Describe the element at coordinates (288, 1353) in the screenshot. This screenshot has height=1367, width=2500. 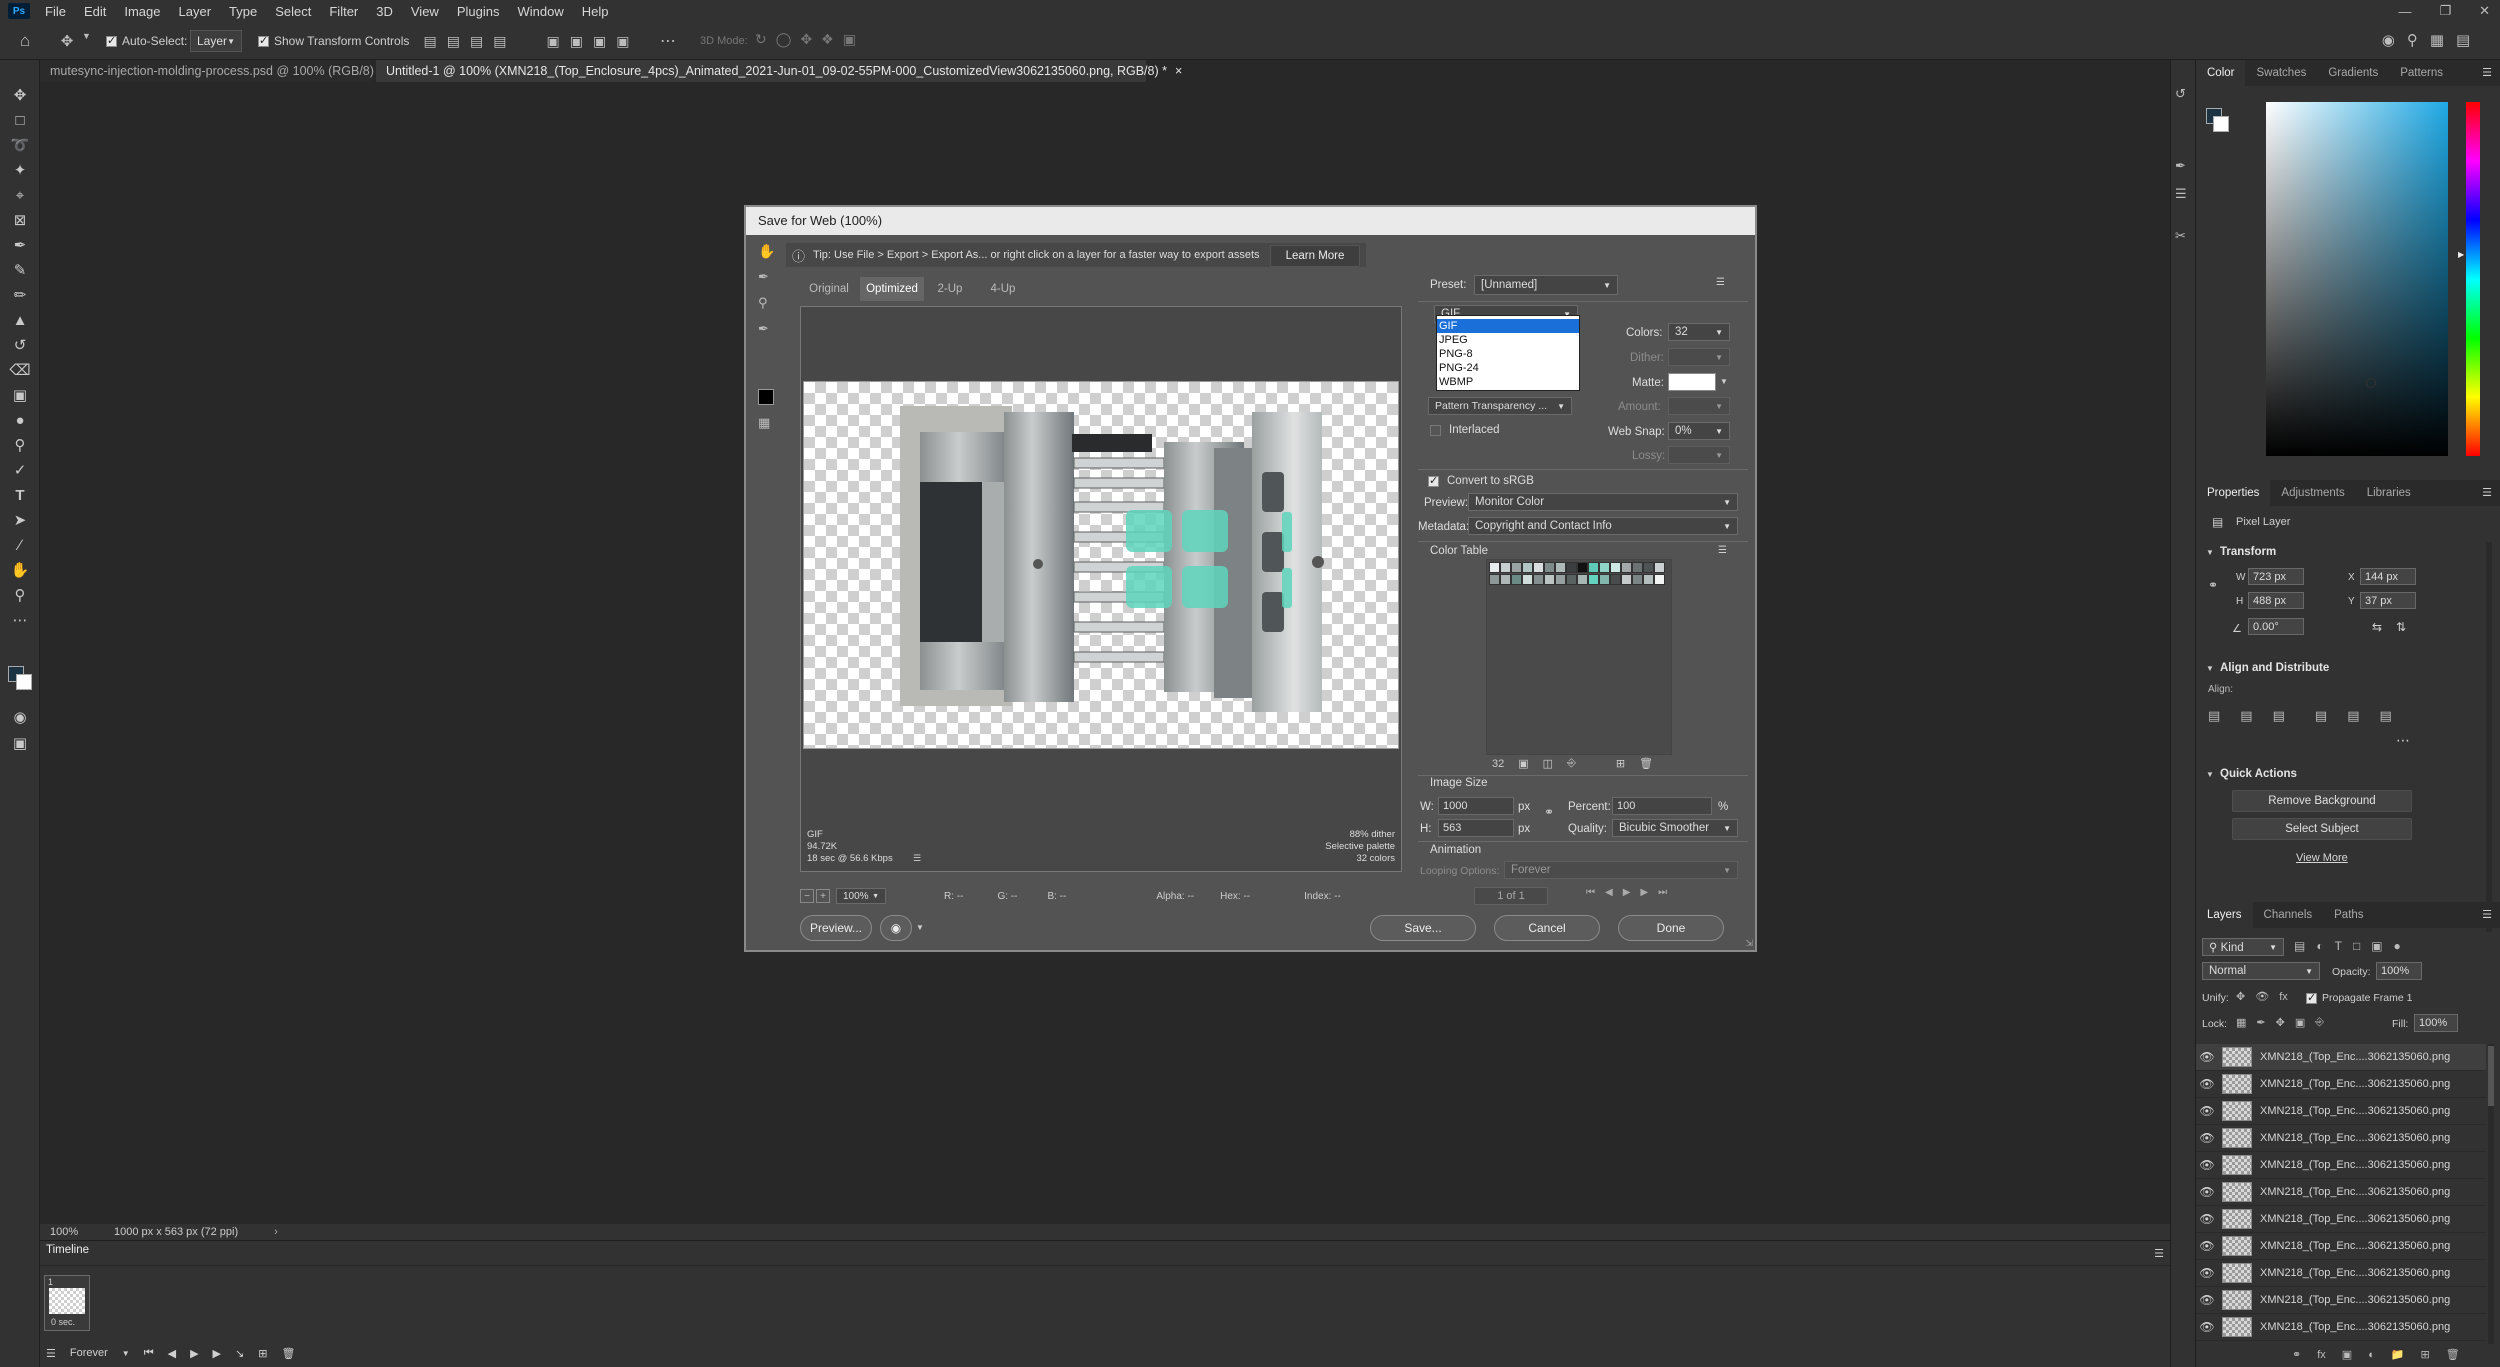
I see `delete-frame-icon: 🗑` at that location.